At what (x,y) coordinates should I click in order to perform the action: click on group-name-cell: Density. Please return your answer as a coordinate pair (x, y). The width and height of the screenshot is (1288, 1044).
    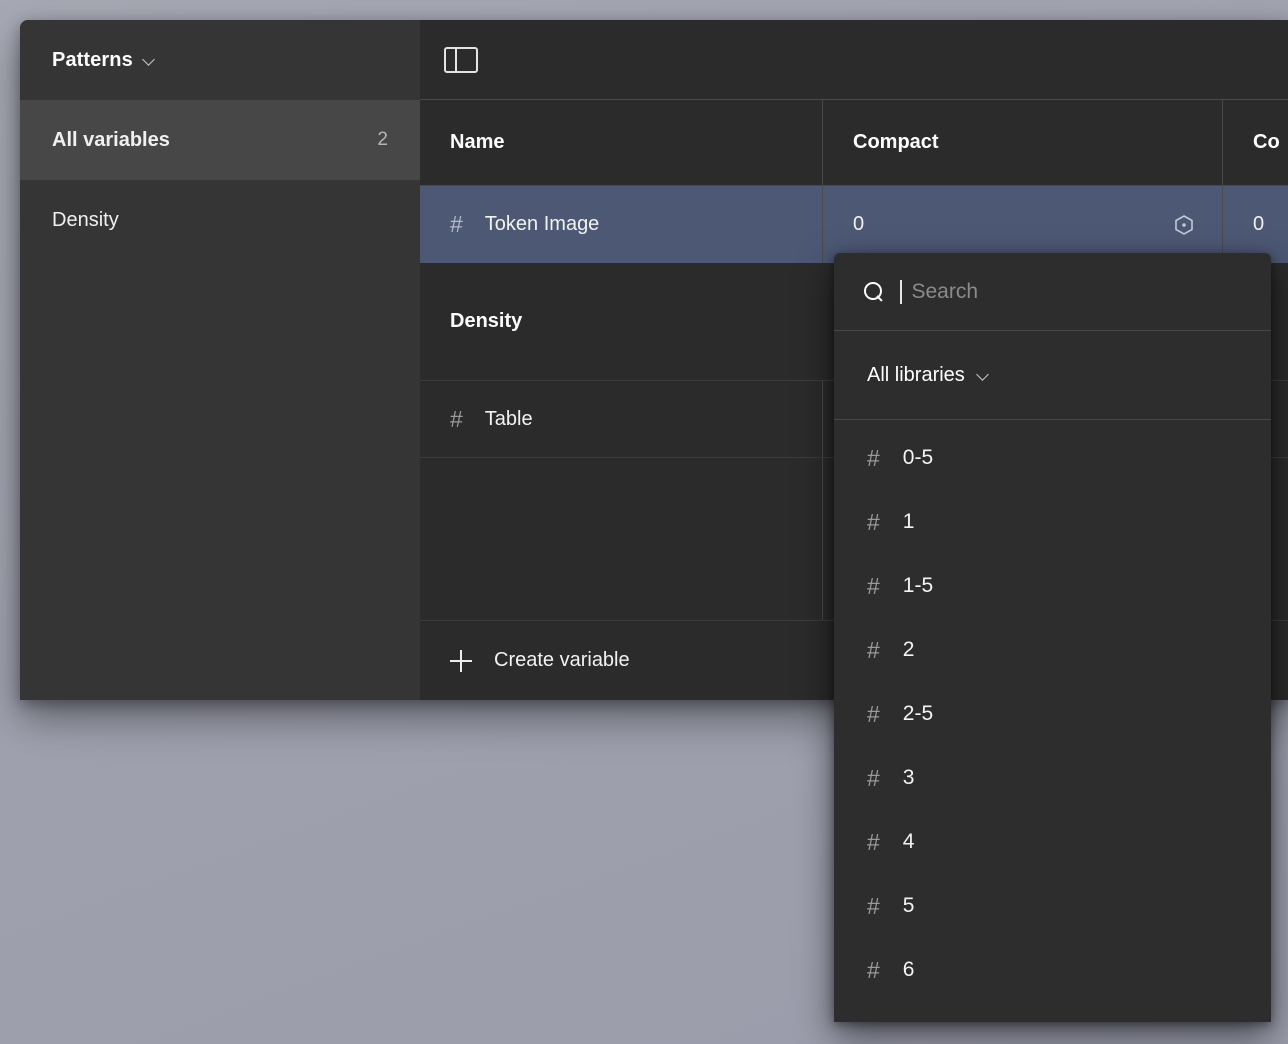
    Looking at the image, I should click on (621, 321).